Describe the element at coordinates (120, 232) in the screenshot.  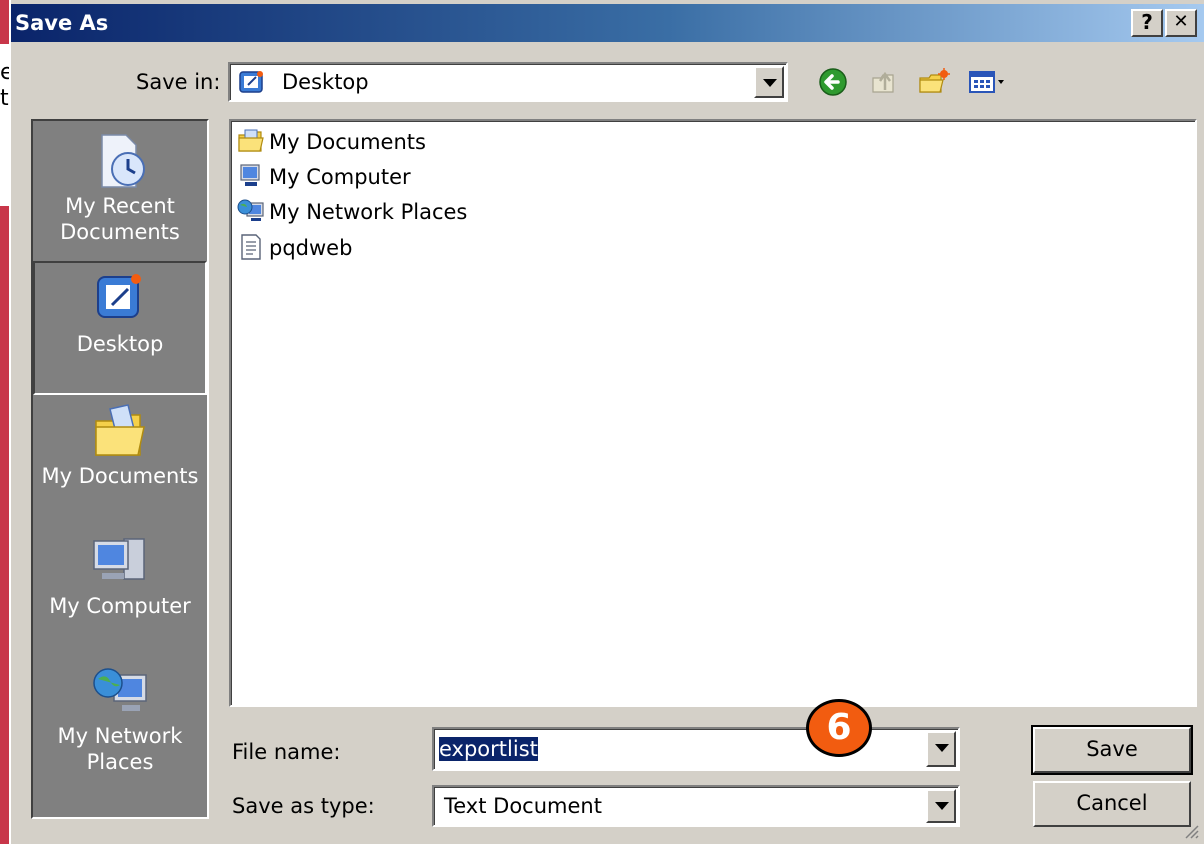
I see `place-label: Documents` at that location.